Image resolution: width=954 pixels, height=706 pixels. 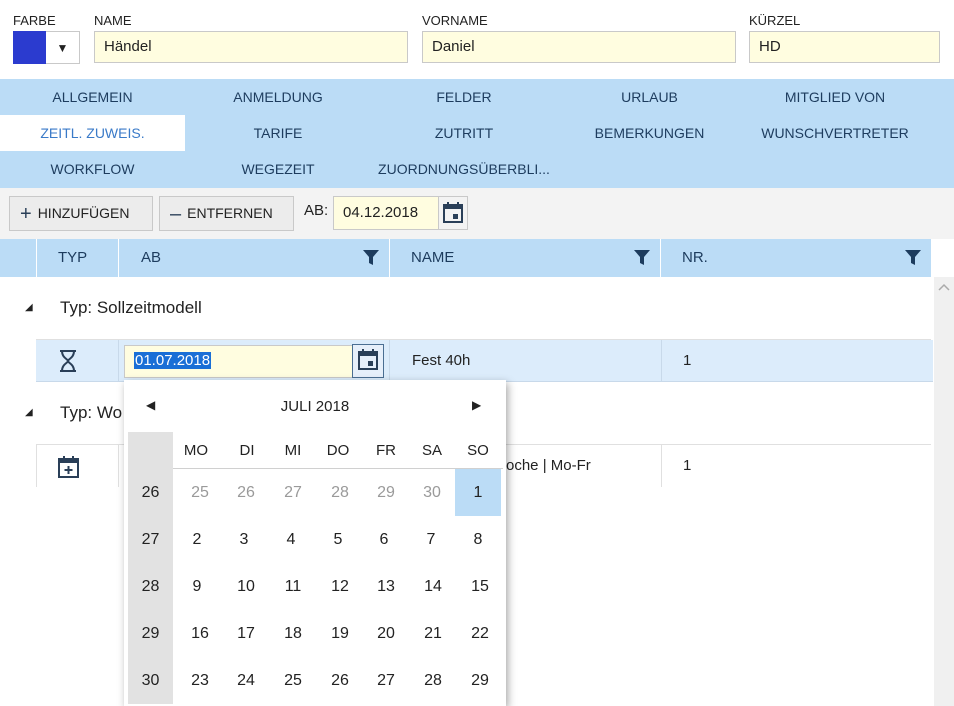 I want to click on day-cell: 5, so click(x=338, y=540).